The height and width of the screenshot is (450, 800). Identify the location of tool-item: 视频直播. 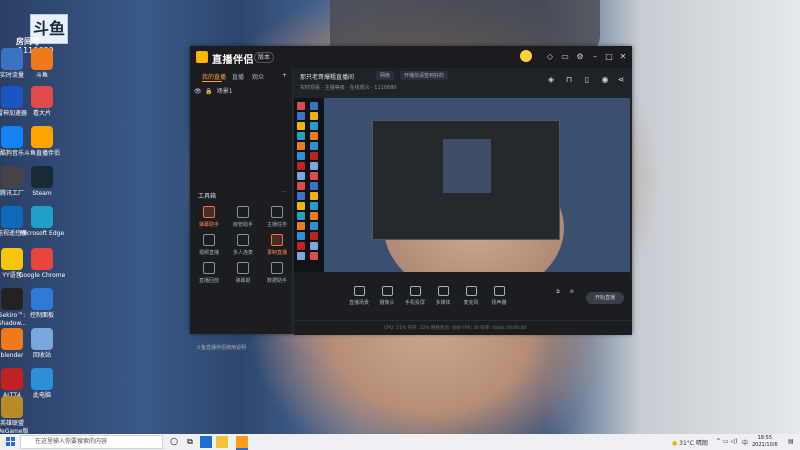
(209, 245).